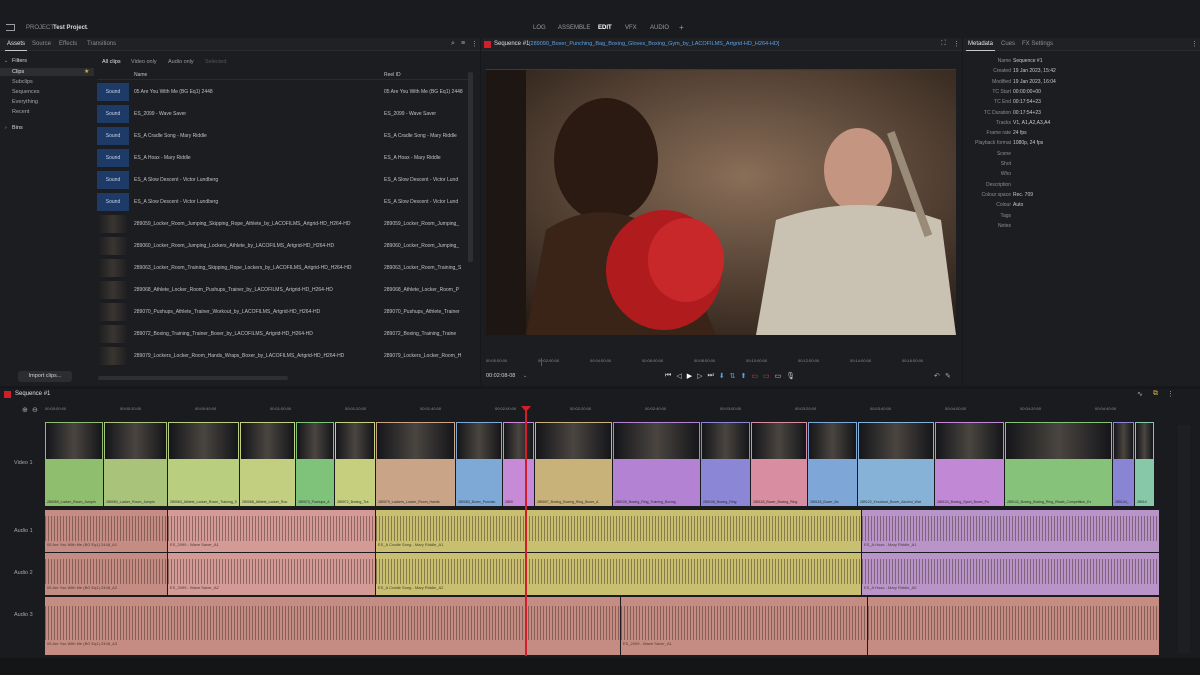  What do you see at coordinates (541, 362) in the screenshot?
I see `viewer-playhead` at bounding box center [541, 362].